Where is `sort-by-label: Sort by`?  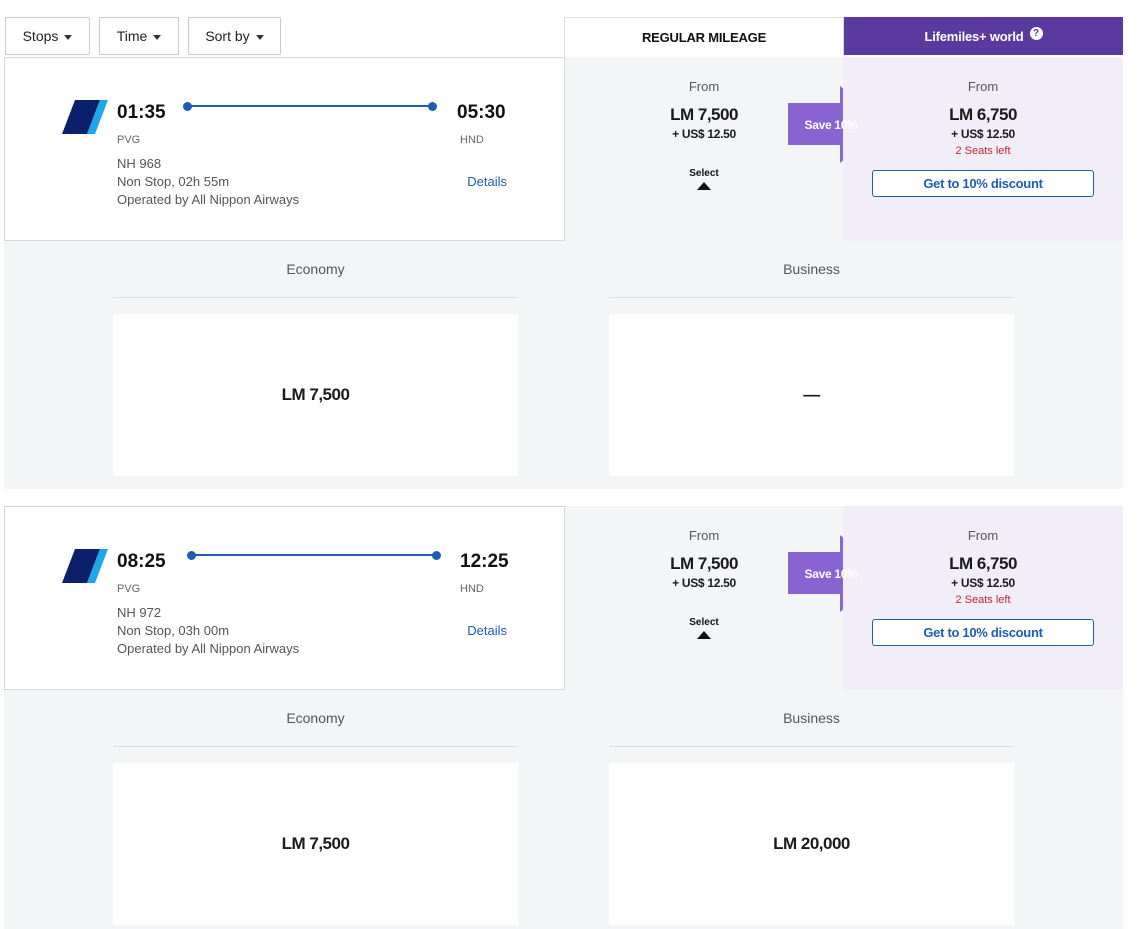 sort-by-label: Sort by is located at coordinates (227, 36).